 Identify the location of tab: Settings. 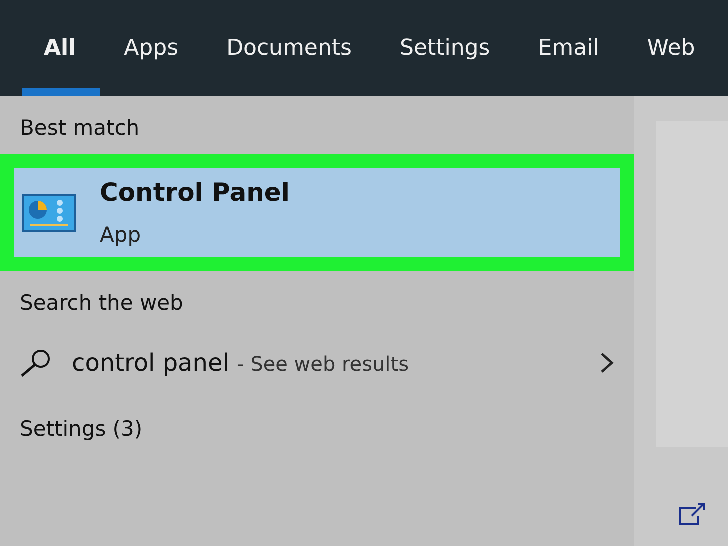
(445, 48).